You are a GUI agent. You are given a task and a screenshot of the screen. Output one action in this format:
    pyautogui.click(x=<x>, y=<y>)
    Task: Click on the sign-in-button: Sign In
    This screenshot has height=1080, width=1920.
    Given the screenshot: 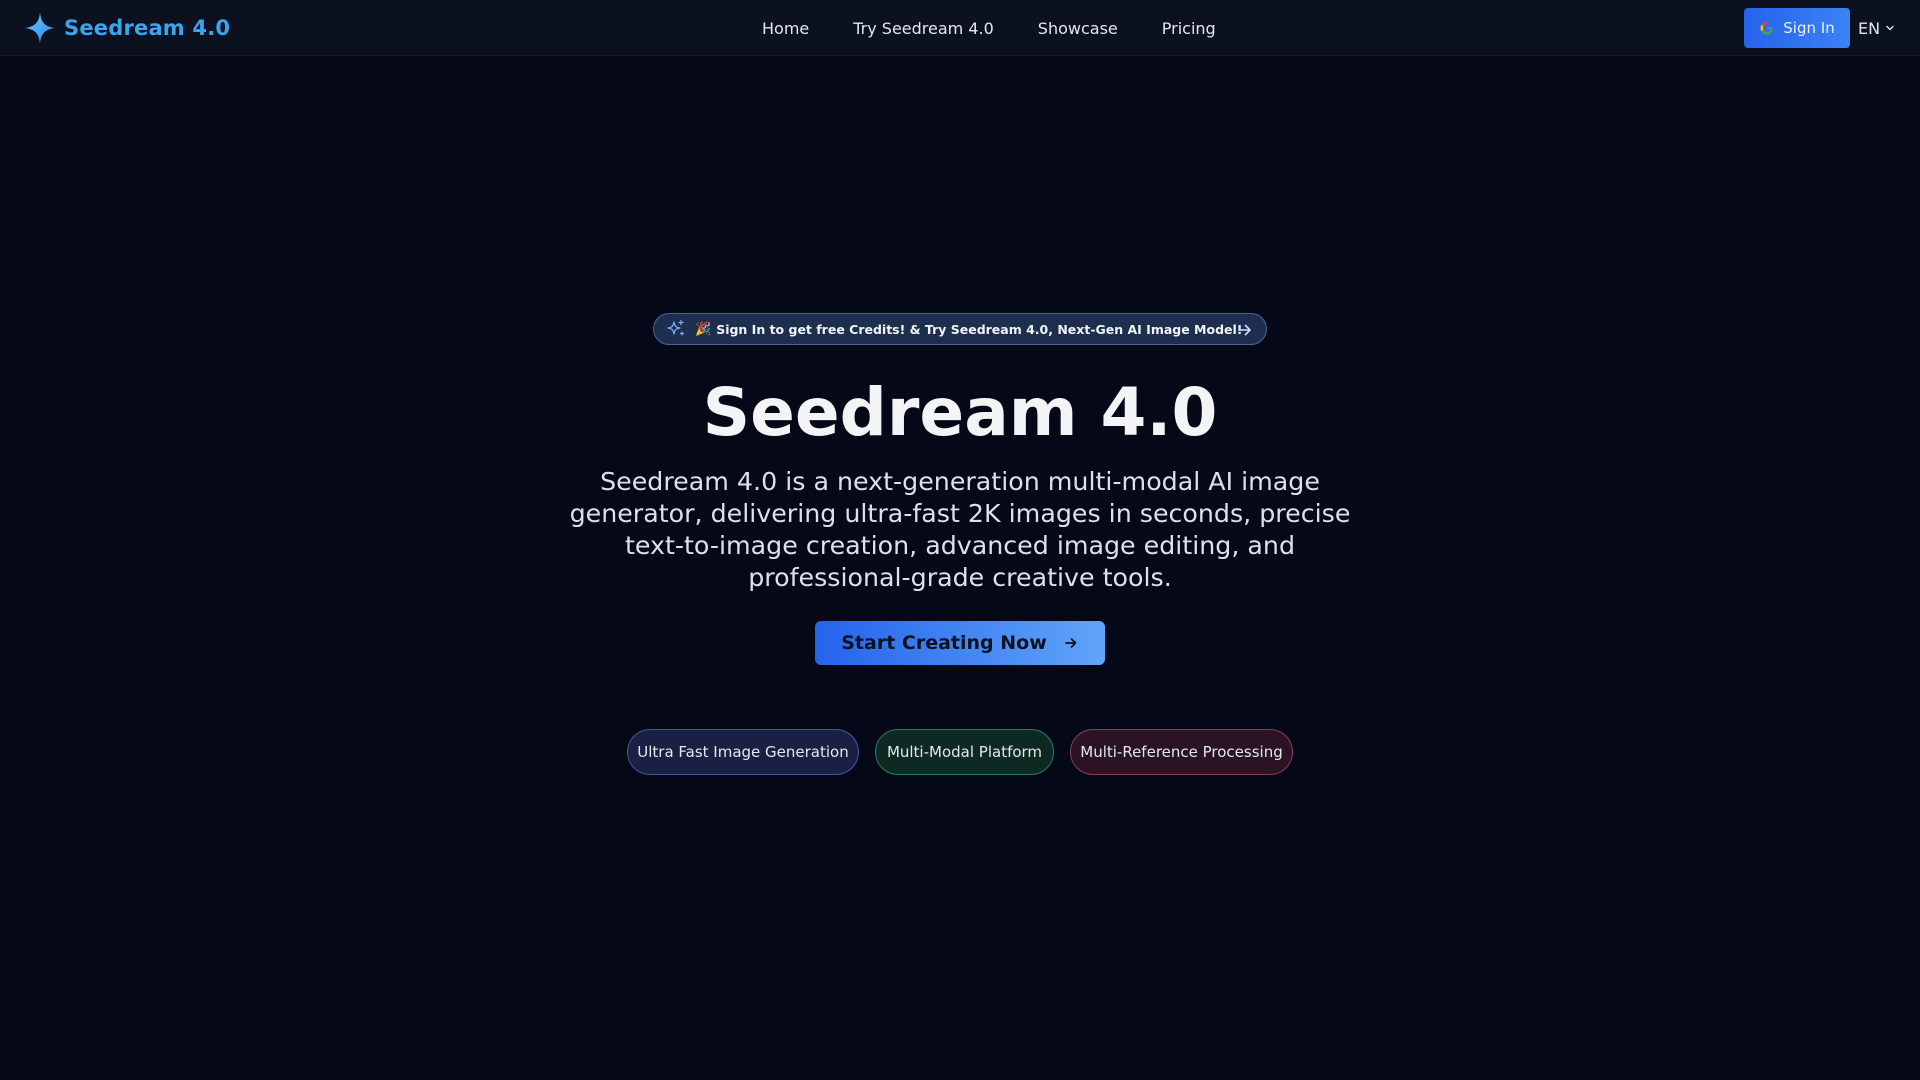 What is the action you would take?
    pyautogui.click(x=1797, y=28)
    